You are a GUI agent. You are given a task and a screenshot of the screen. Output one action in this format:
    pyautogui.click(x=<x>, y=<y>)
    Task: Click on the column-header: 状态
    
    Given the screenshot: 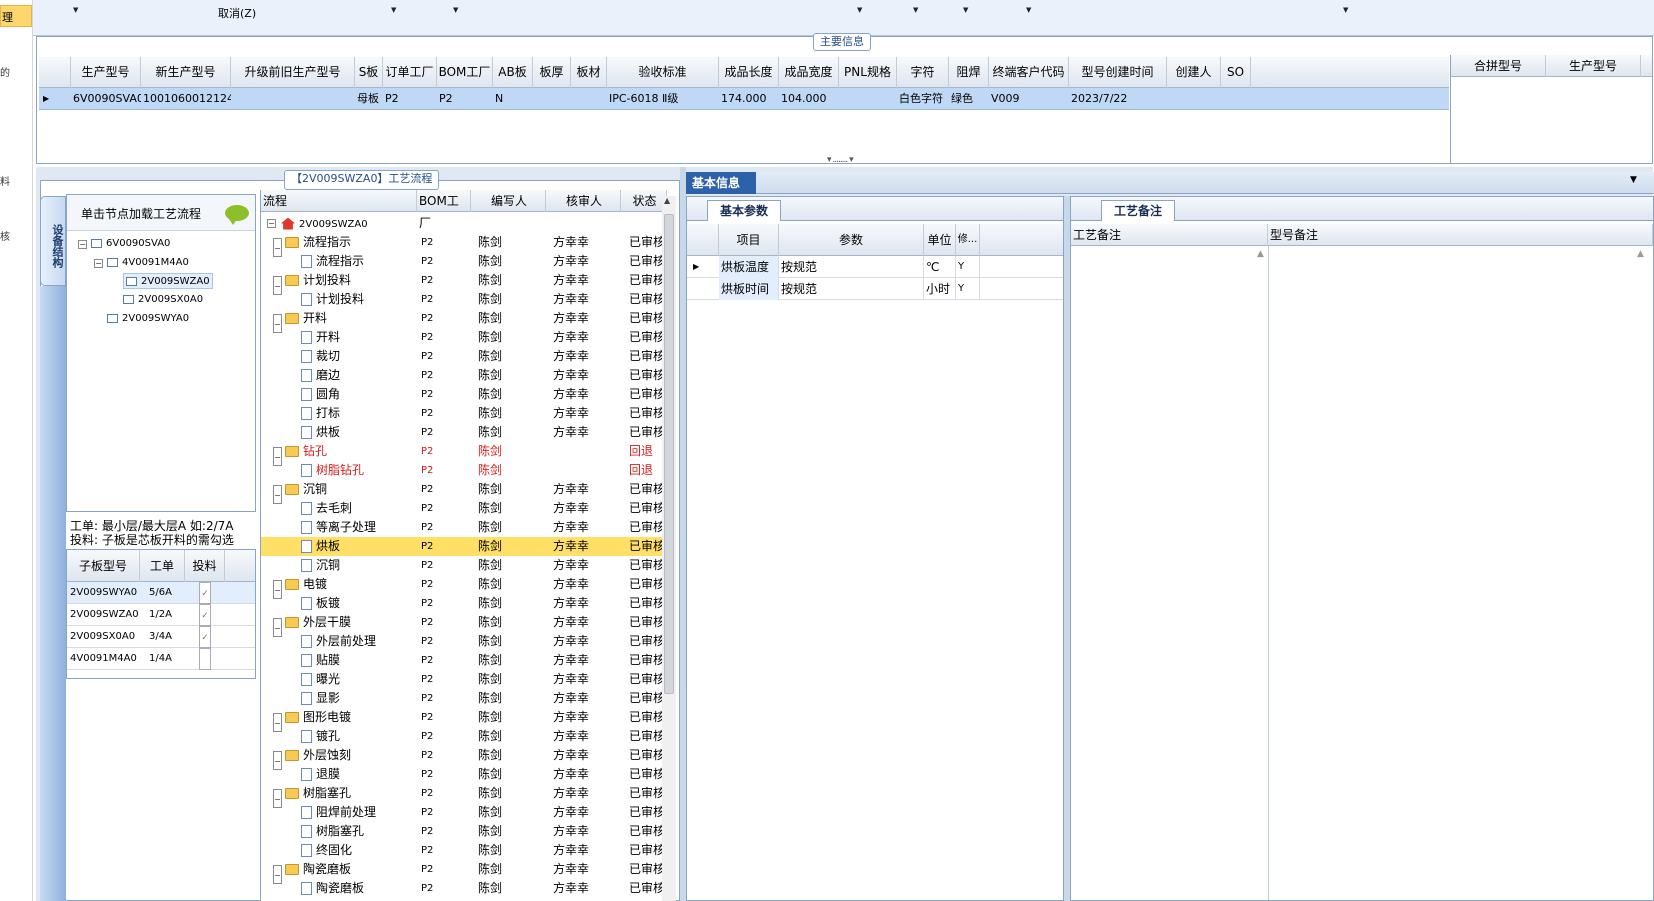 What is the action you would take?
    pyautogui.click(x=644, y=201)
    